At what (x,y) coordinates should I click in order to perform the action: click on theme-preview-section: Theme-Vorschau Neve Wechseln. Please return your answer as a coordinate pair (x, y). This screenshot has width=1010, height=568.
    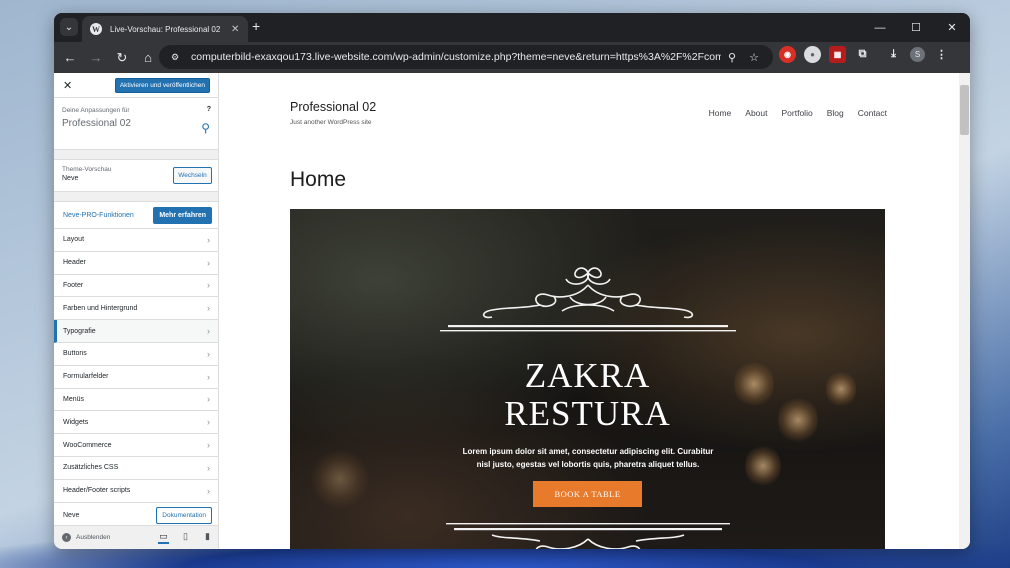
    Looking at the image, I should click on (136, 175).